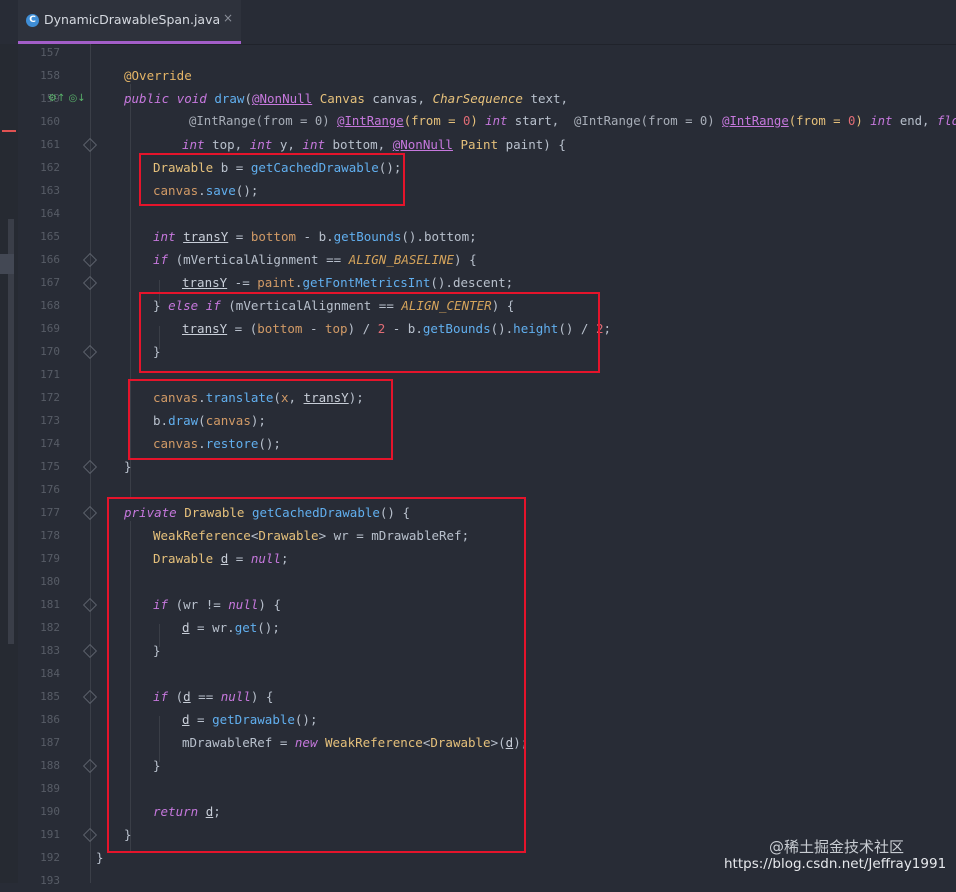  What do you see at coordinates (50, 650) in the screenshot?
I see `line-number: 183` at bounding box center [50, 650].